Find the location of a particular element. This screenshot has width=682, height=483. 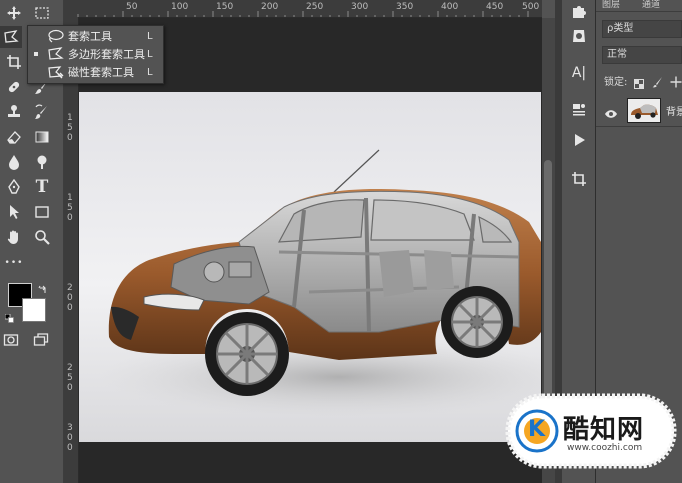

ruler-ticks is located at coordinates (303, 14).